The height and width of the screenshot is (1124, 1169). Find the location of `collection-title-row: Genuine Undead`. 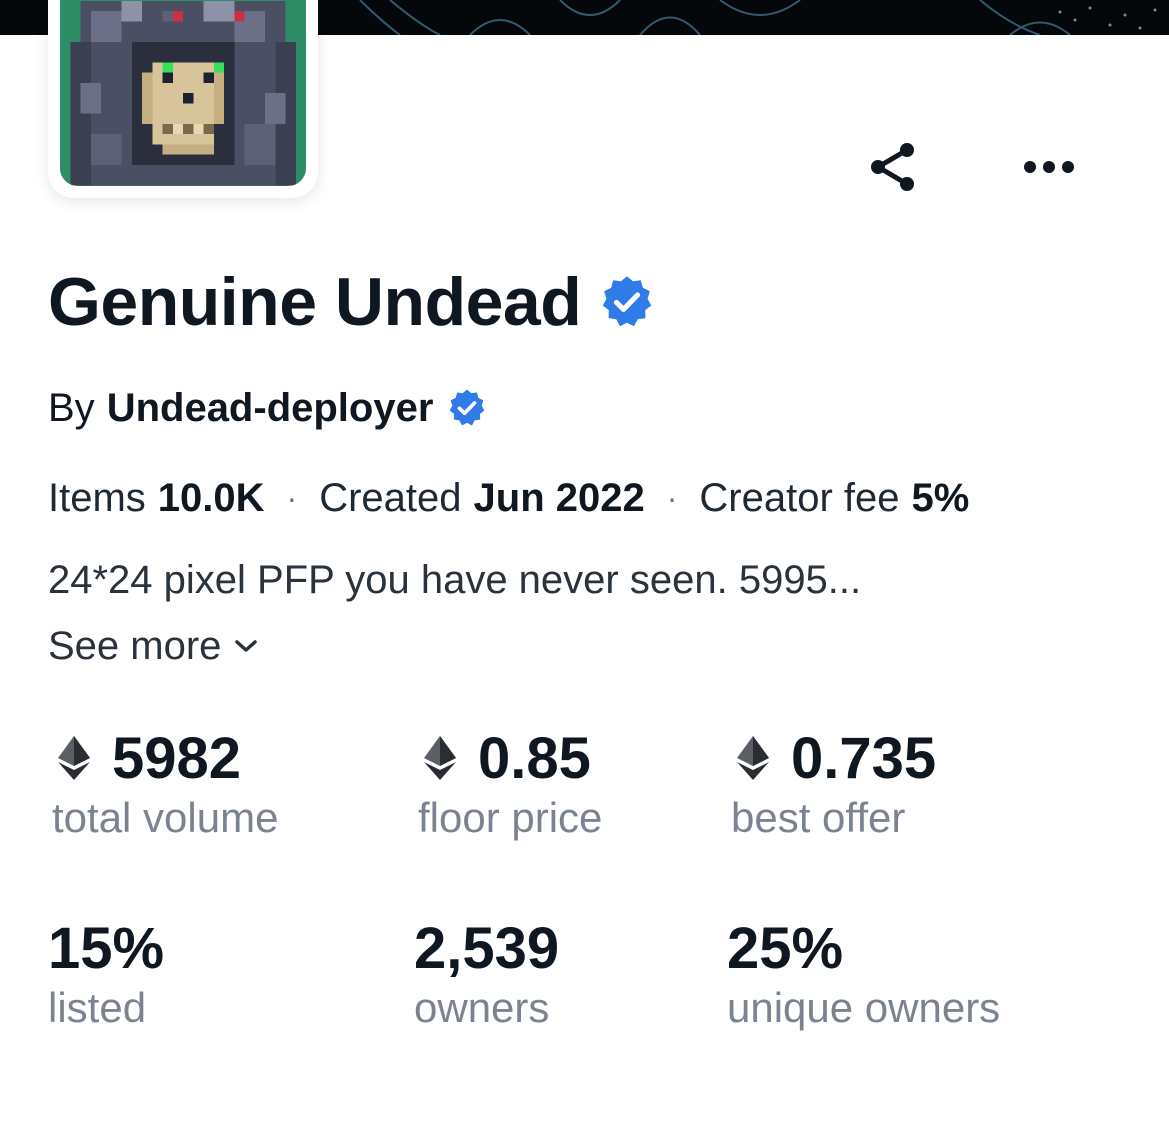

collection-title-row: Genuine Undead is located at coordinates (351, 302).